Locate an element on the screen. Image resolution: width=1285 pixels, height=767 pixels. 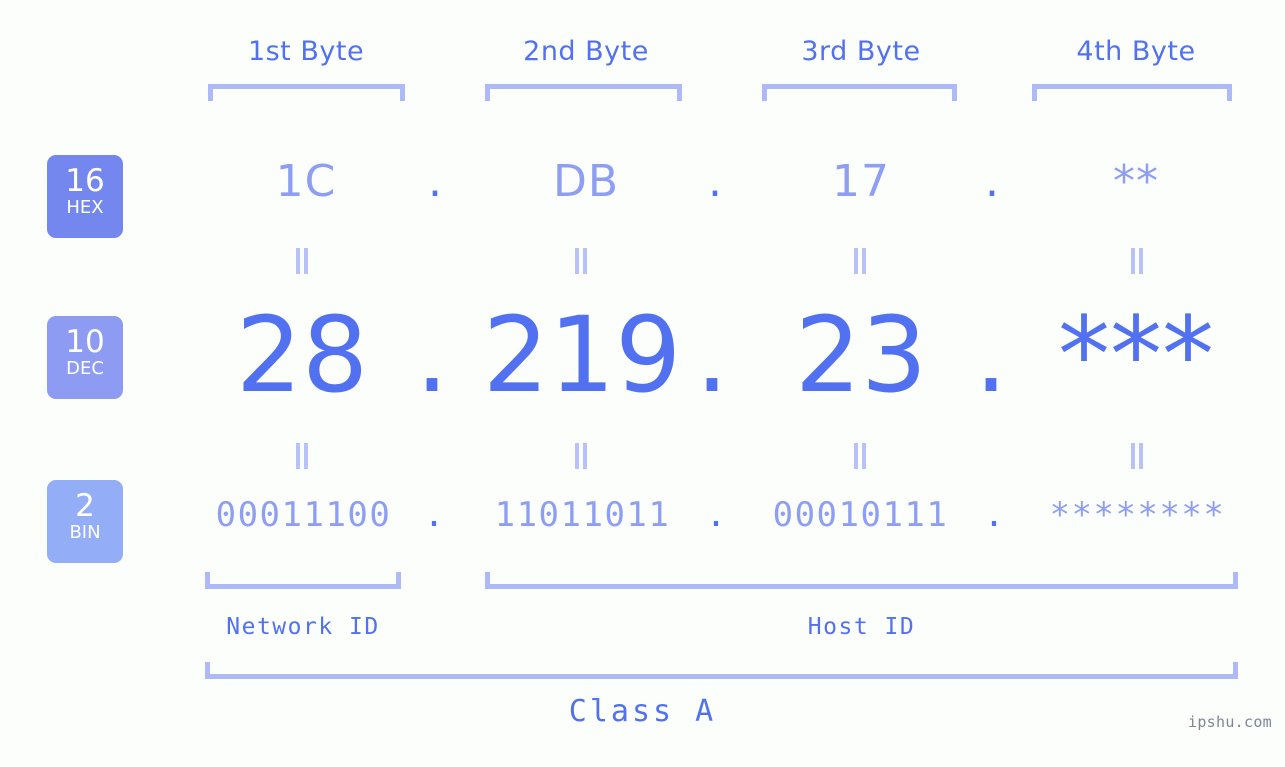
bin-byte-4: ******** is located at coordinates (1137, 515).